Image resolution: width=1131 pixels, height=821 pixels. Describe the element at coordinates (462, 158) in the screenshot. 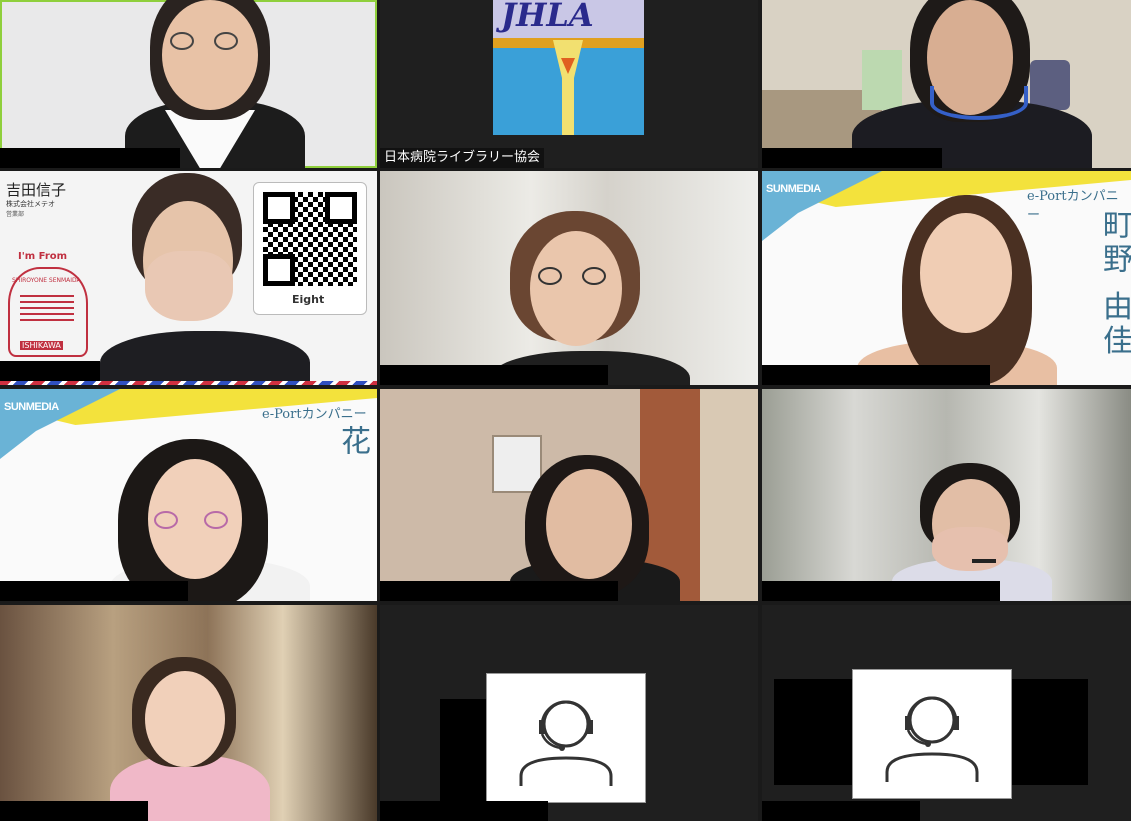

I see `participant-name: 日本病院ライブラリー協会` at that location.